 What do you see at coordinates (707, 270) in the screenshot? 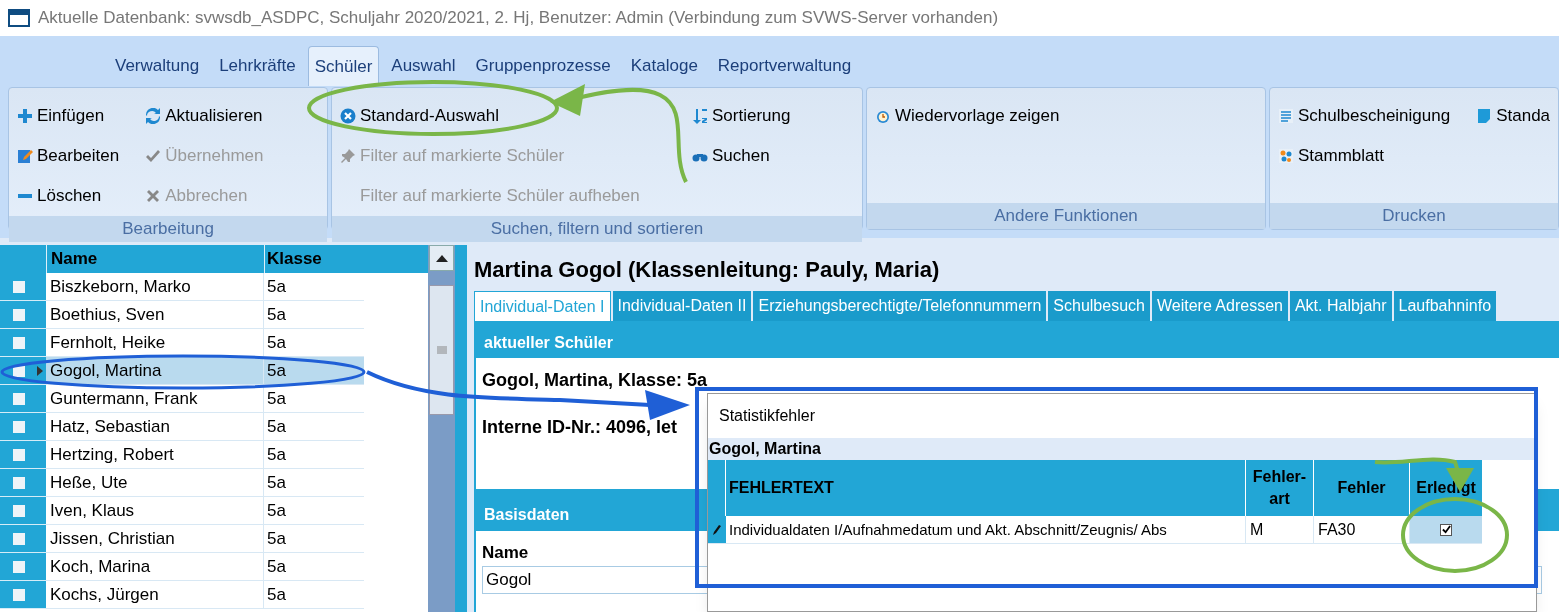
I see `student-heading: Martina Gogol (Klassenleitung: Pauly, Maria)` at bounding box center [707, 270].